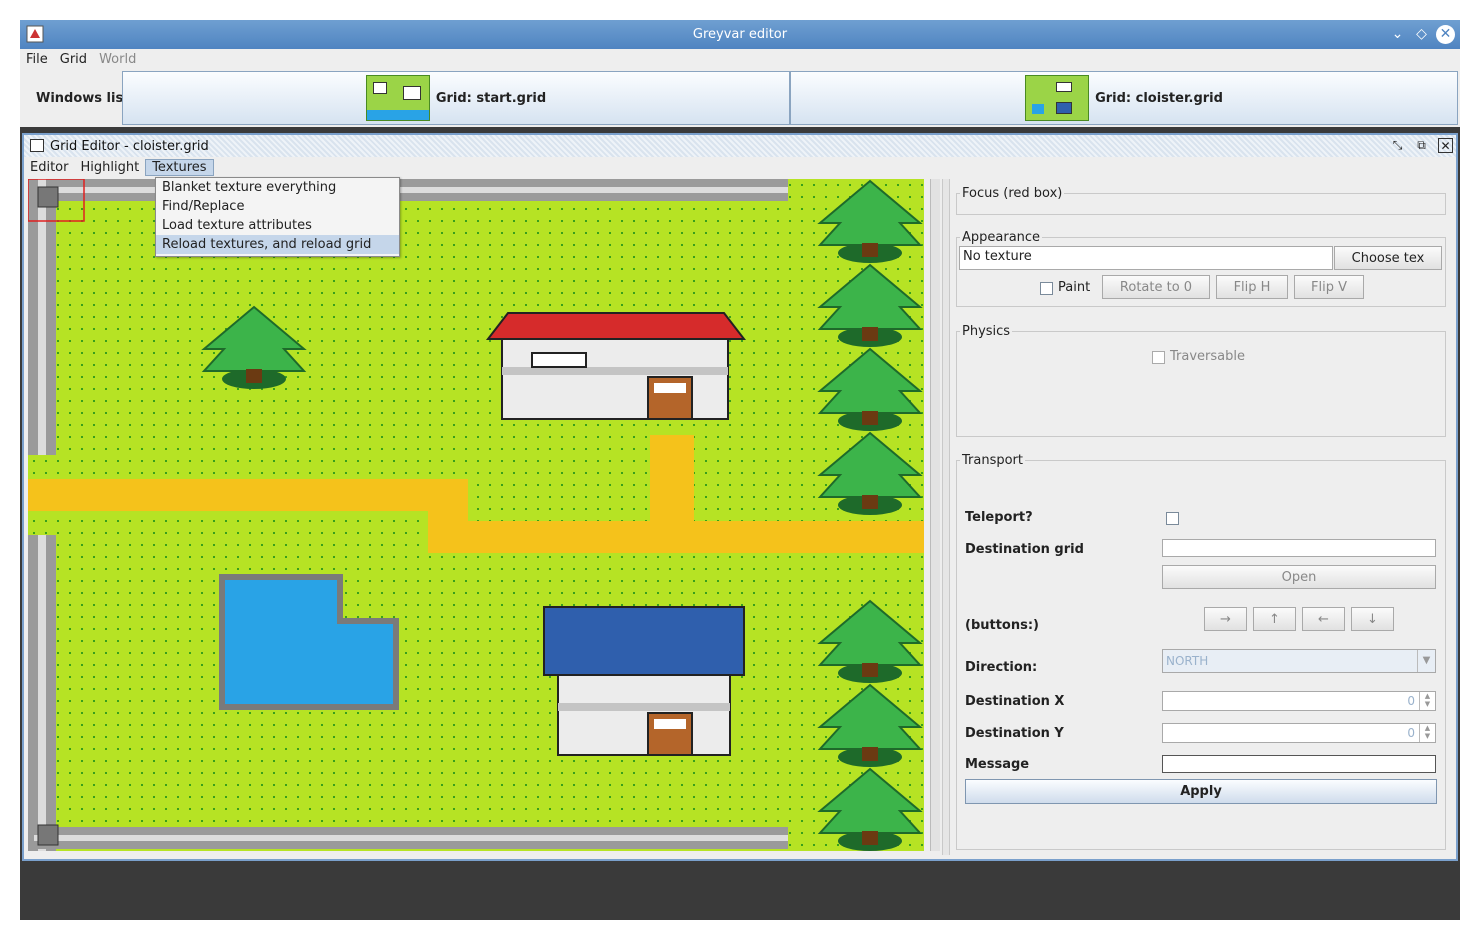  Describe the element at coordinates (1158, 357) in the screenshot. I see `traversable-checkbox` at that location.